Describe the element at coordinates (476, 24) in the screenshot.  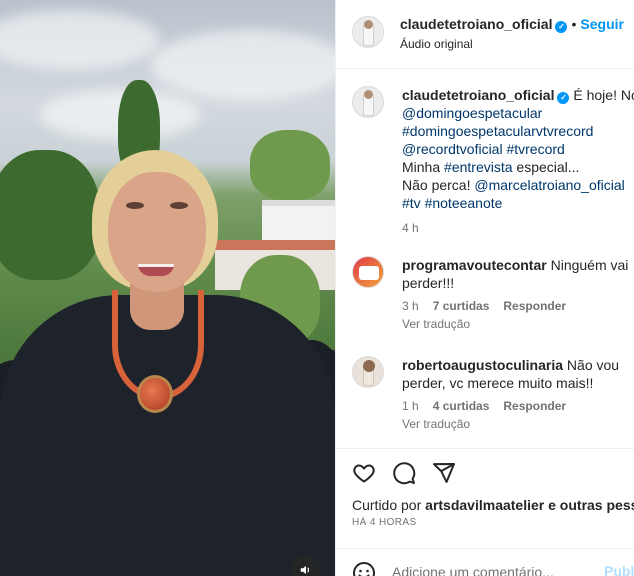
I see `author-username: claudetetroiano_oficial` at that location.